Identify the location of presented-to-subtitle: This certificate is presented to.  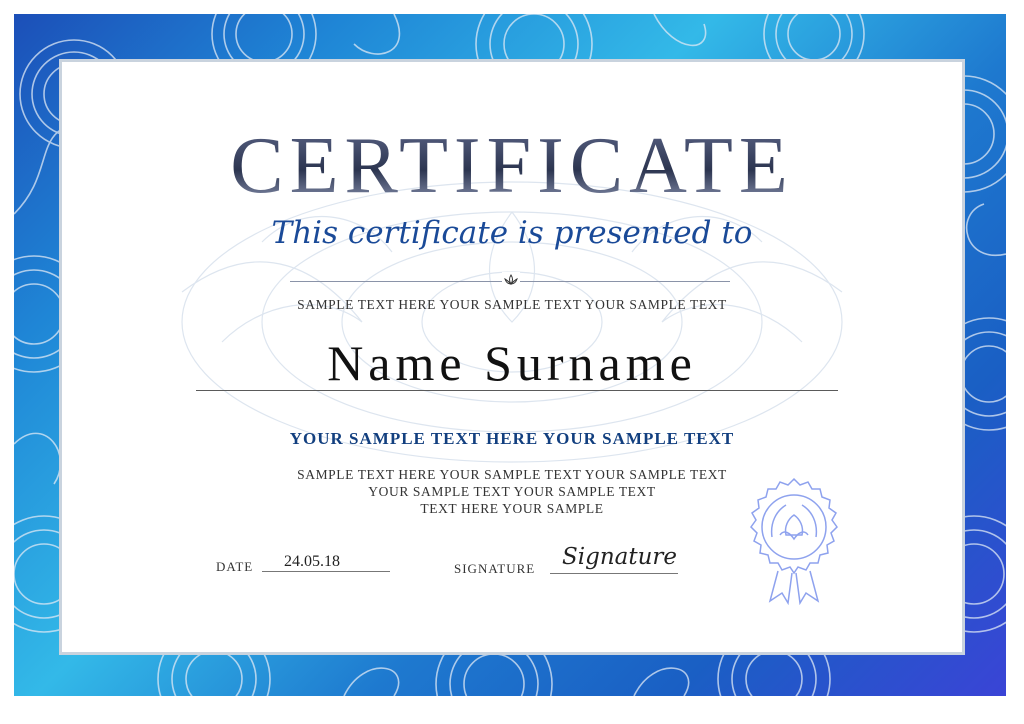
(512, 233).